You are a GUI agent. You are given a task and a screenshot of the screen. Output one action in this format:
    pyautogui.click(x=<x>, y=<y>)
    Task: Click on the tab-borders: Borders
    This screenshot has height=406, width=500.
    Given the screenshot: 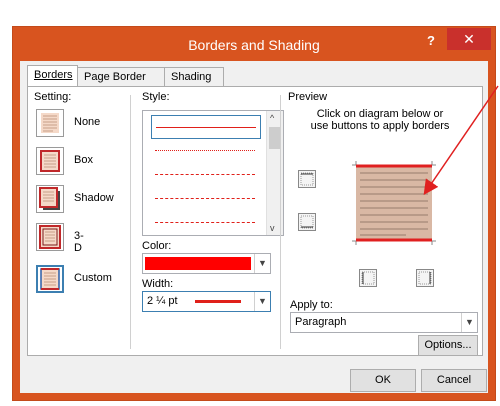 What is the action you would take?
    pyautogui.click(x=52, y=75)
    